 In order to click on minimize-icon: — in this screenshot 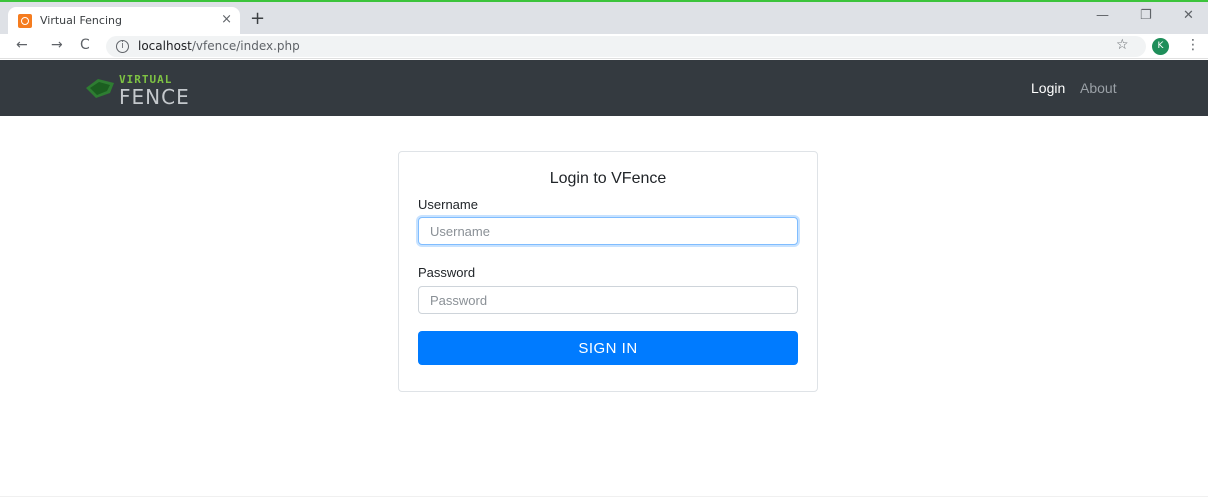, I will do `click(1102, 15)`.